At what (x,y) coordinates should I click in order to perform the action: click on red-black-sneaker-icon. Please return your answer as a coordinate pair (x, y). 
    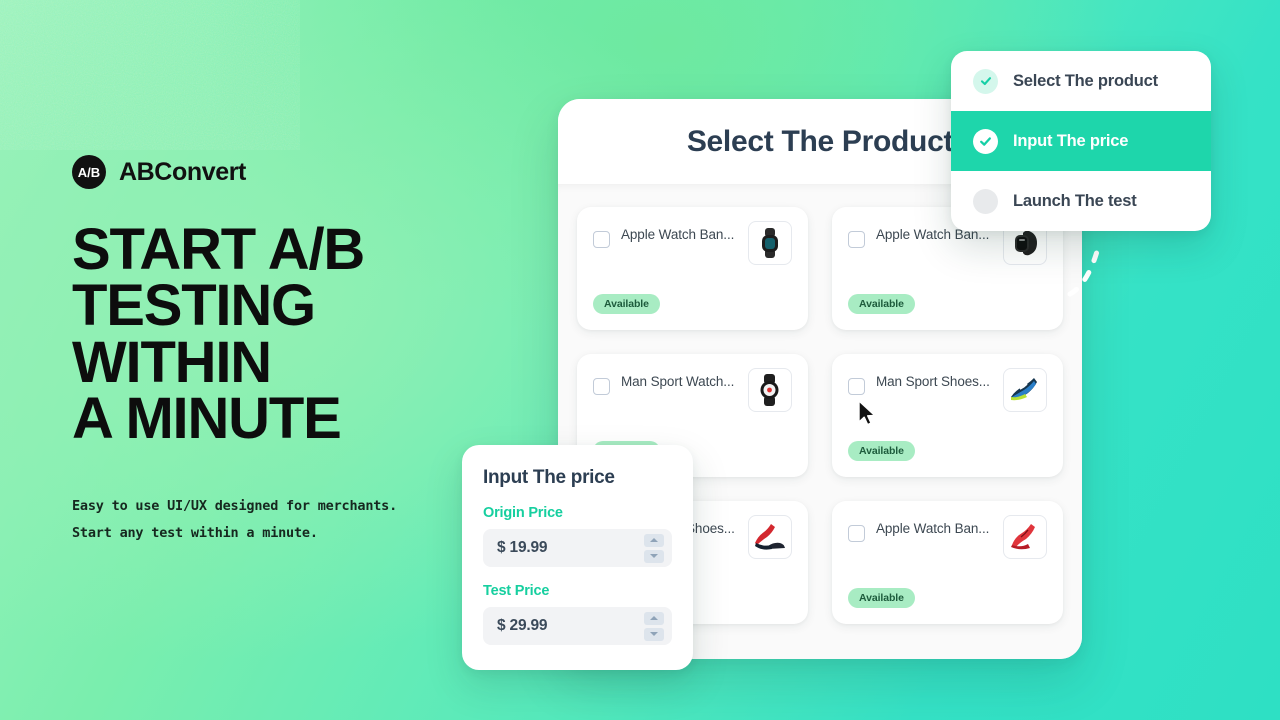
    Looking at the image, I should click on (770, 537).